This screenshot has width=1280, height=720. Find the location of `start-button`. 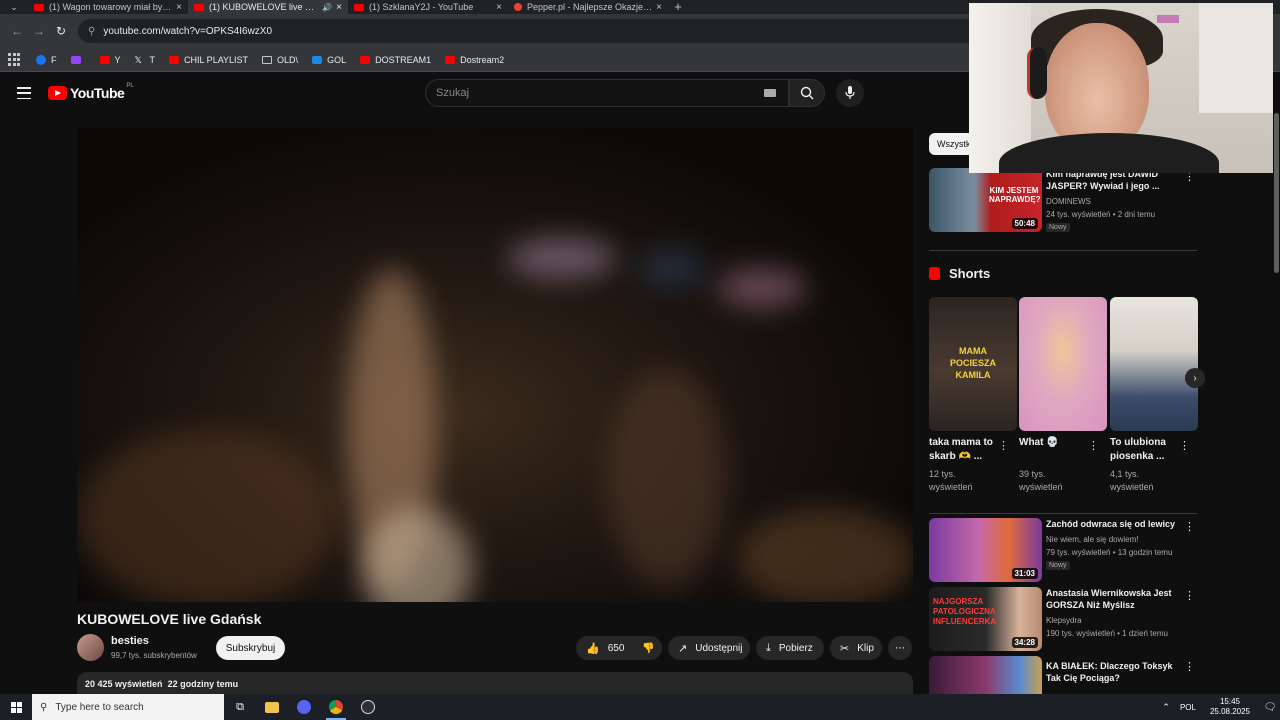

start-button is located at coordinates (16, 707).